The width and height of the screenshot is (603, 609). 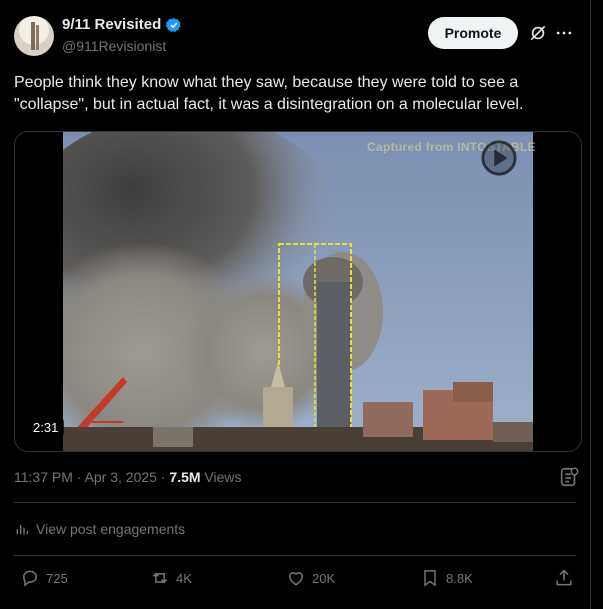 I want to click on reply-button: 725, so click(x=44, y=578).